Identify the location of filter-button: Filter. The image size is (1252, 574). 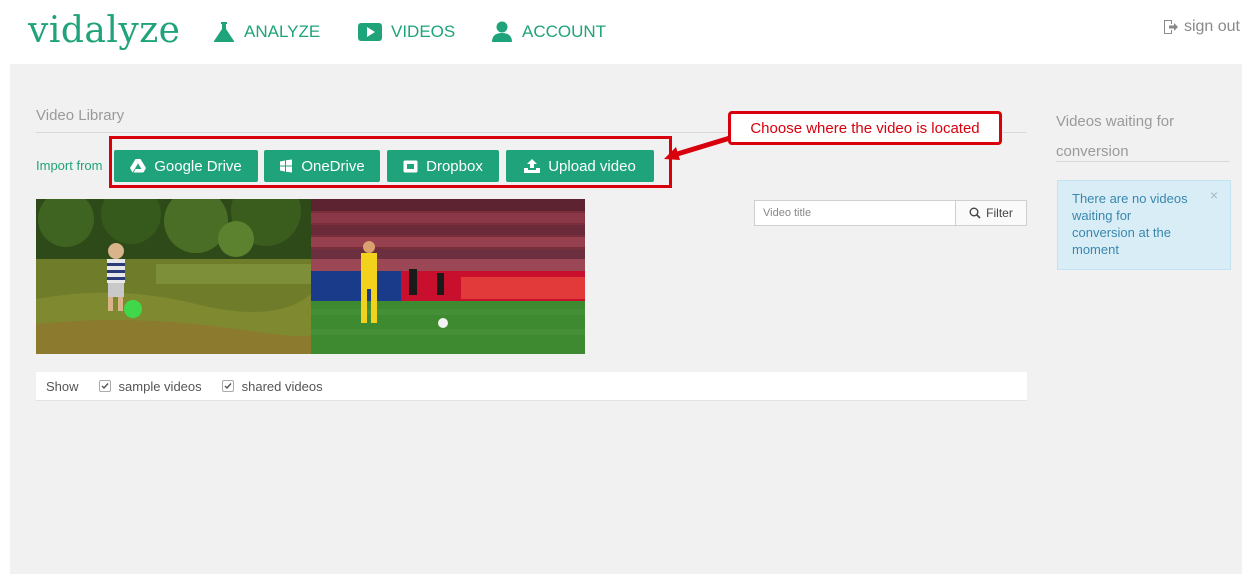
(991, 213).